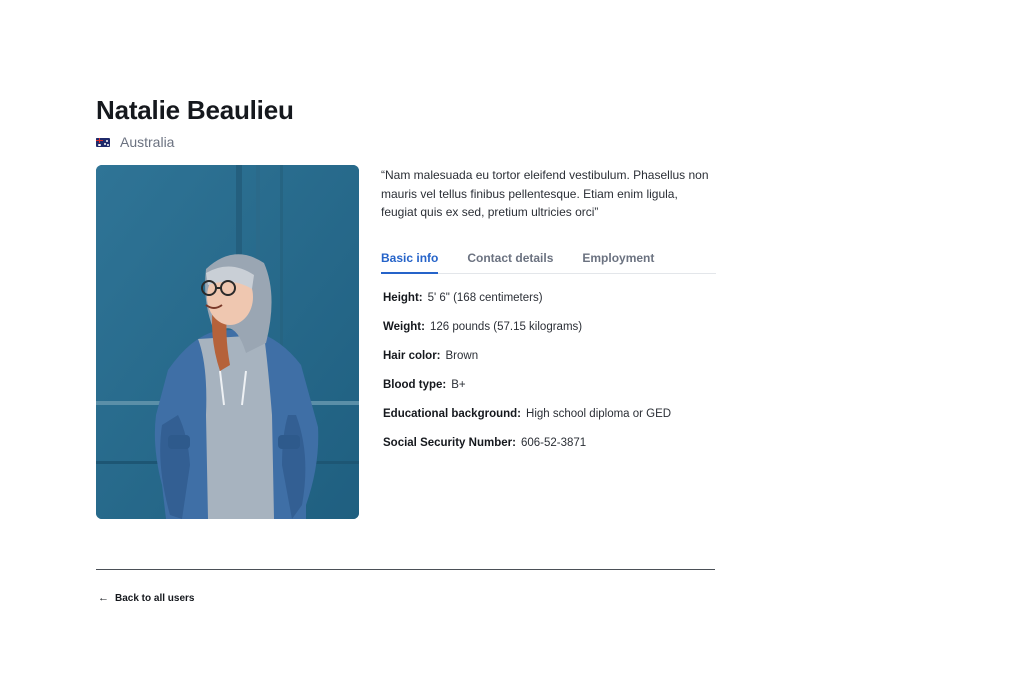  I want to click on user-name: Natalie Beaulieu, so click(195, 110).